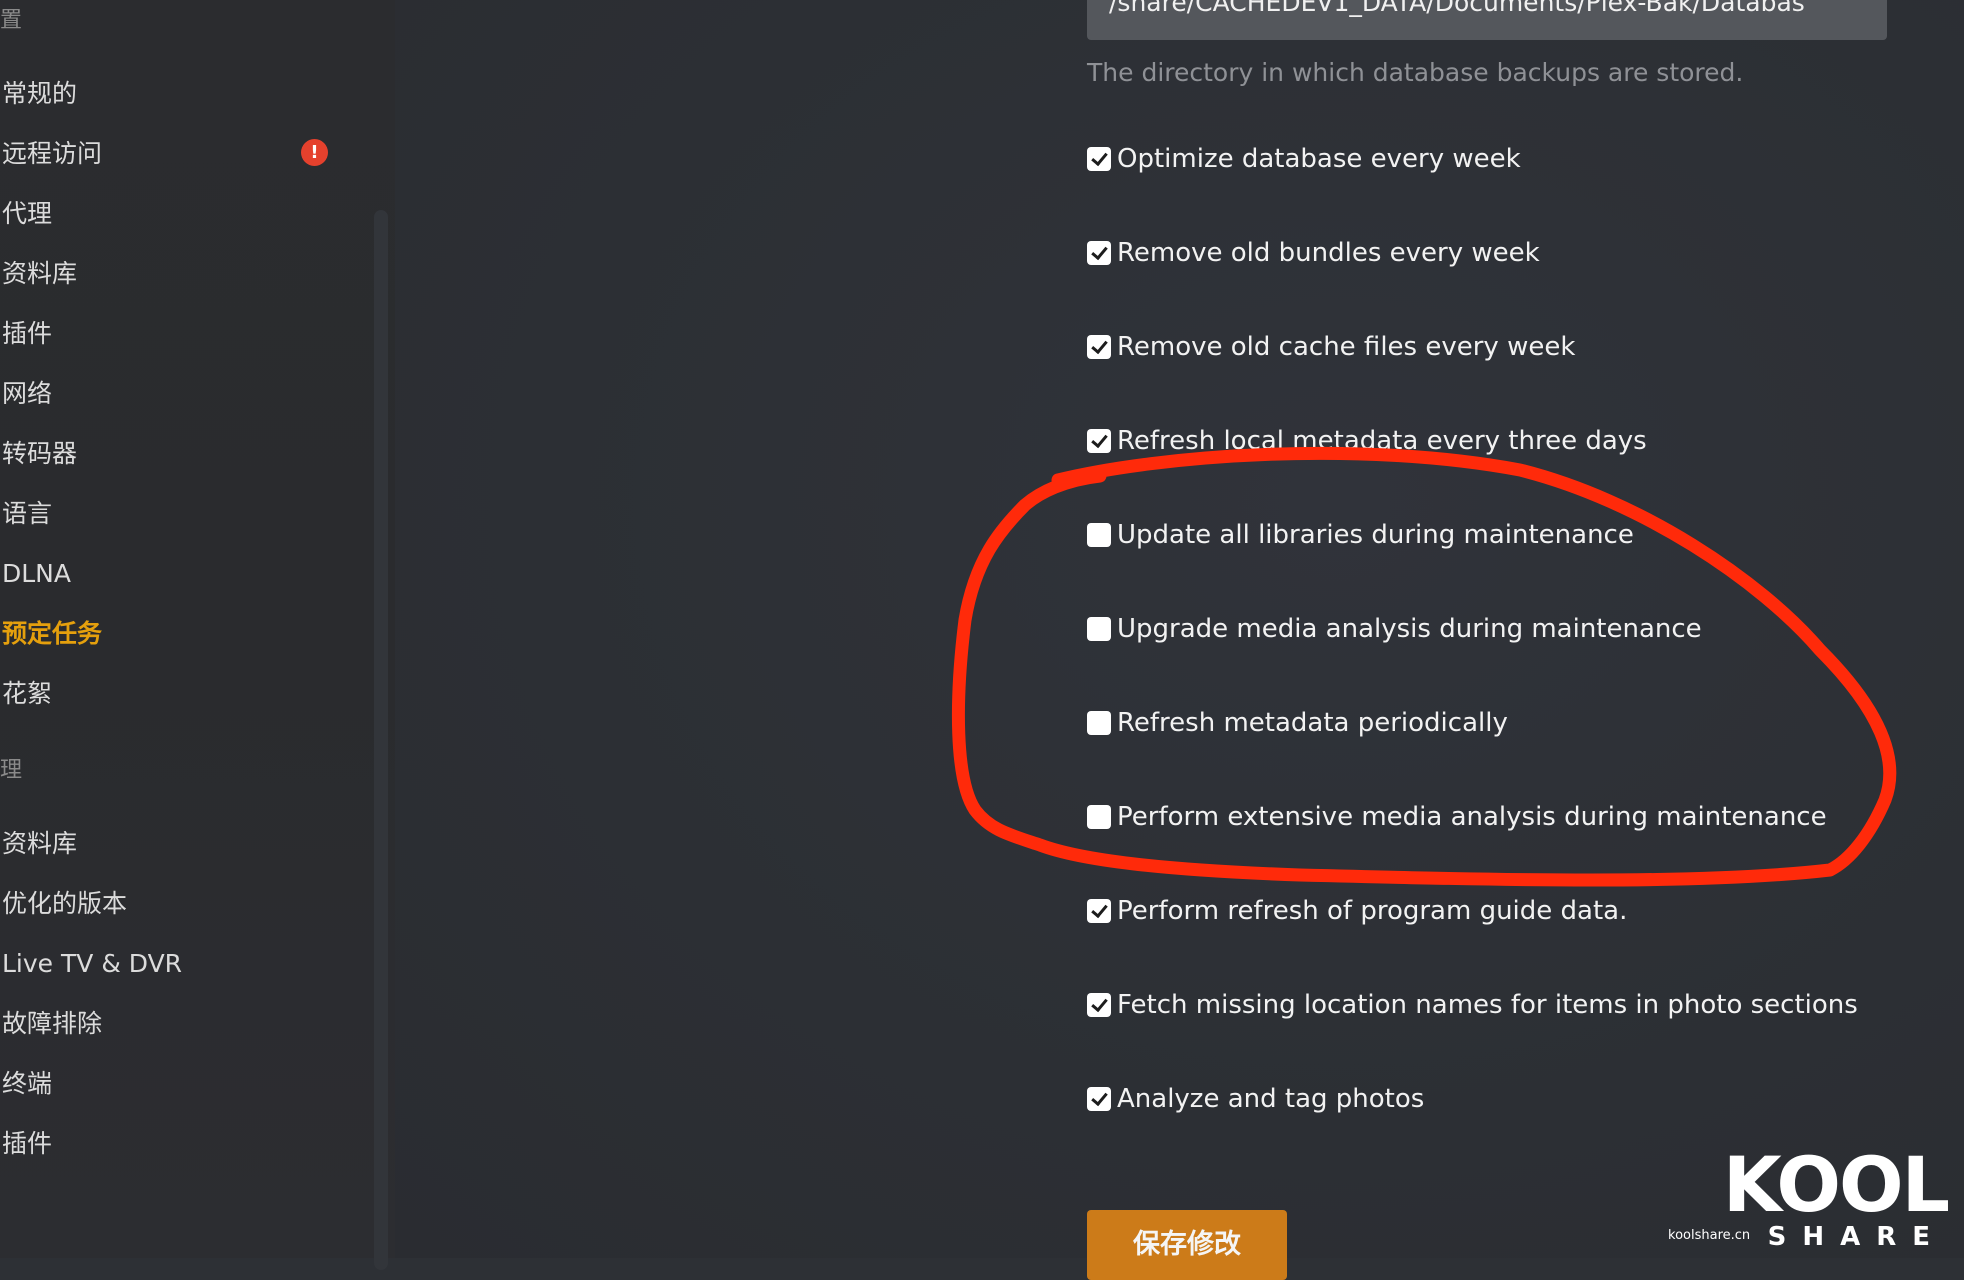 The image size is (1964, 1280). What do you see at coordinates (11, 770) in the screenshot?
I see `sidebar-section-manage: 理` at bounding box center [11, 770].